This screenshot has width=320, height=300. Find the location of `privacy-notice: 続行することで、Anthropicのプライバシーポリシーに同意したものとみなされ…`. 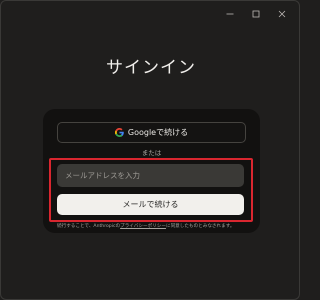

privacy-notice: 続行することで、Anthropicのプライバシーポリシーに同意したものとみなされ… is located at coordinates (157, 226).